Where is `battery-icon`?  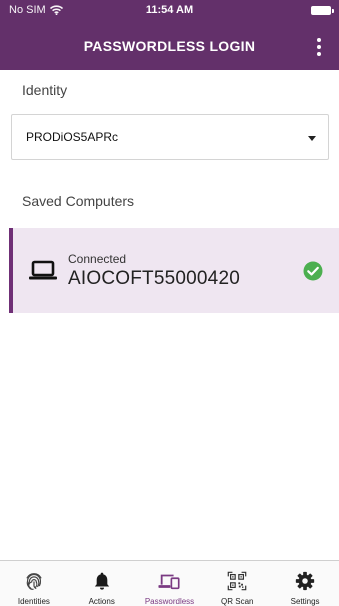
battery-icon is located at coordinates (322, 10).